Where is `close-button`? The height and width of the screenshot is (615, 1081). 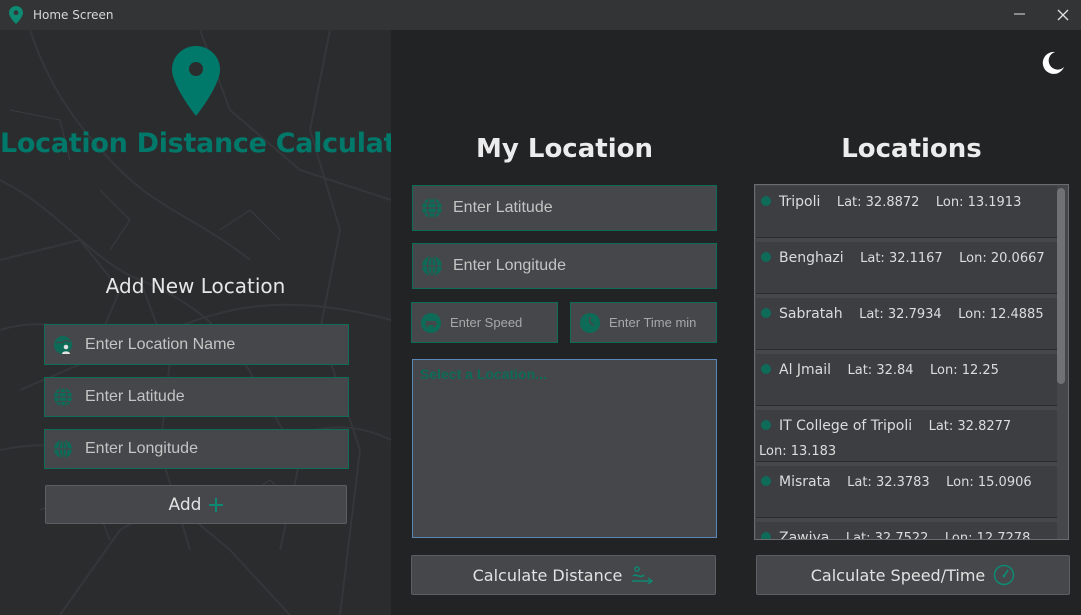
close-button is located at coordinates (1060, 15).